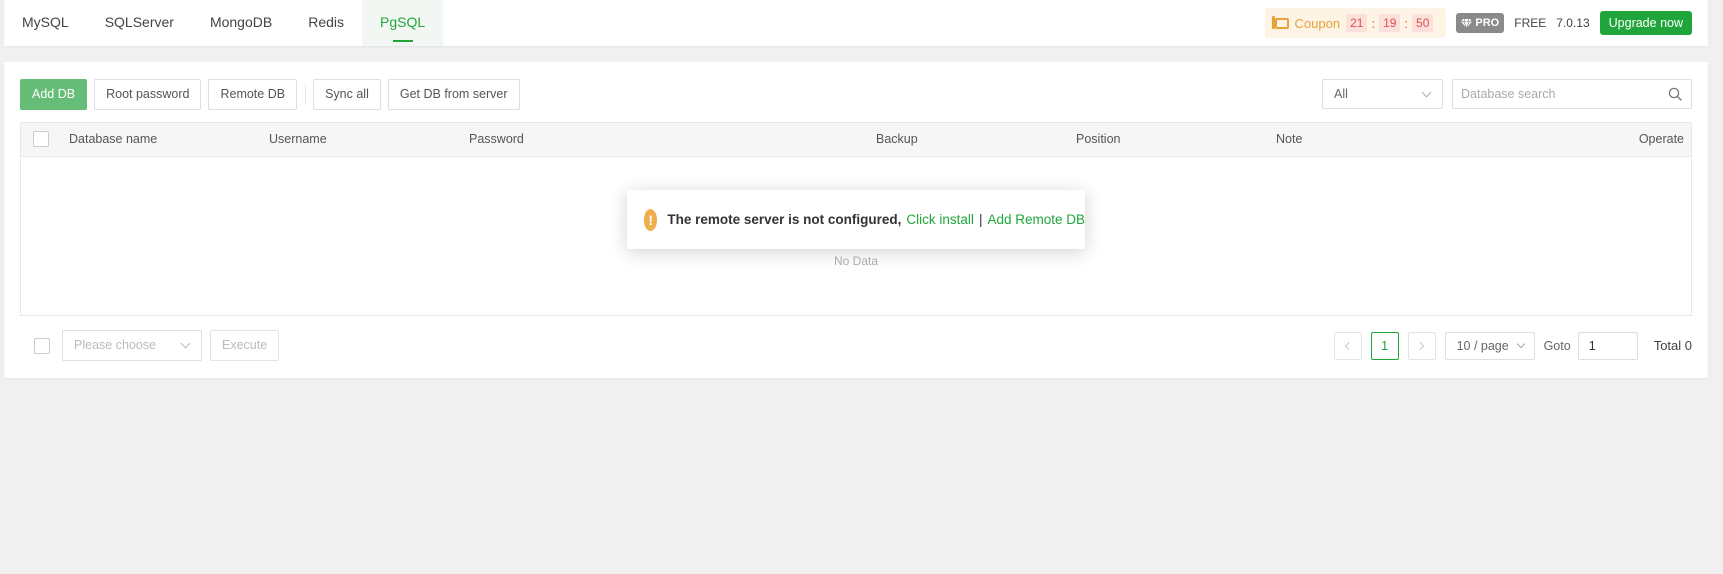 Image resolution: width=1723 pixels, height=574 pixels. Describe the element at coordinates (453, 94) in the screenshot. I see `get-db-from-server-button: Get DB from server` at that location.